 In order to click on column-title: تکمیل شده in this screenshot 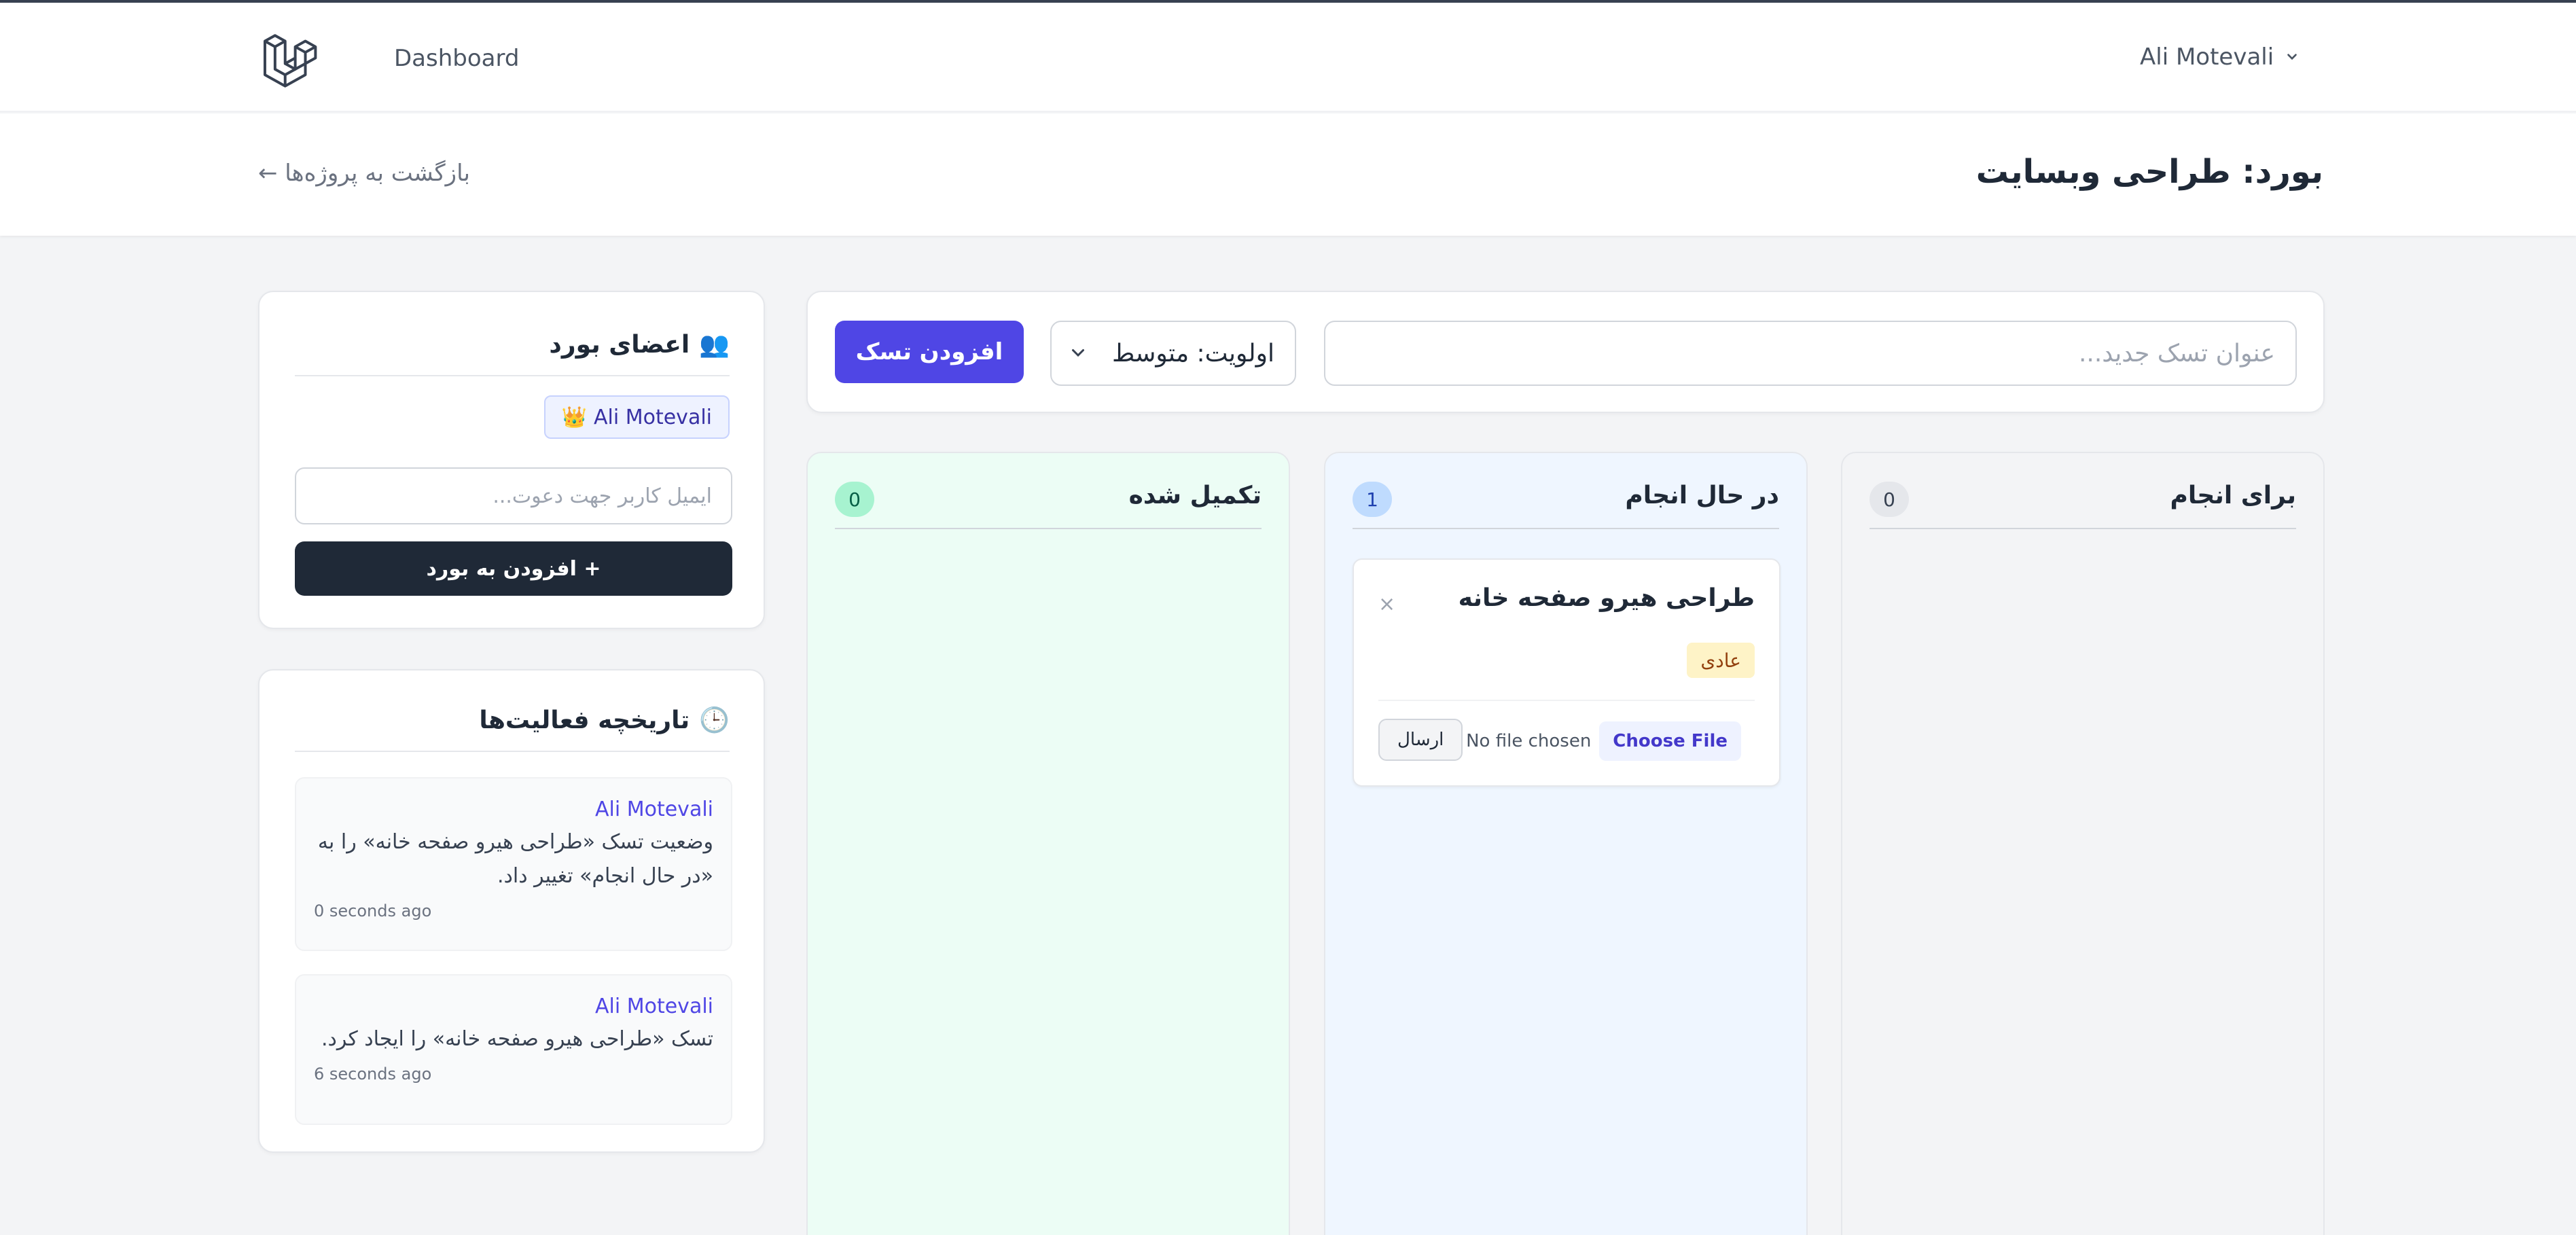, I will do `click(1195, 495)`.